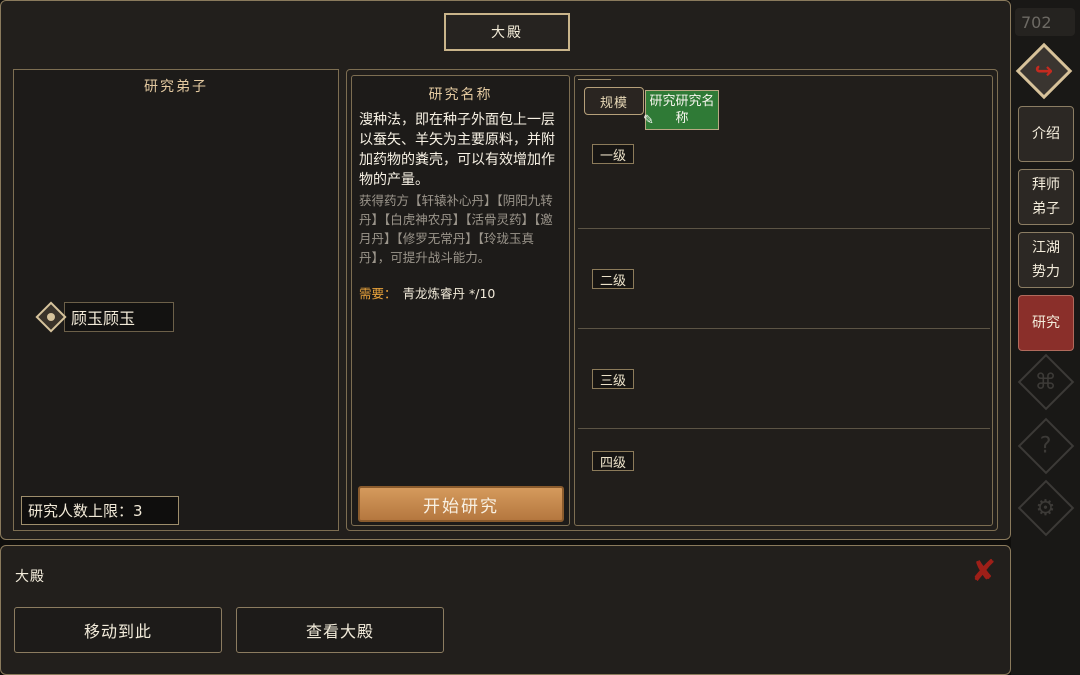 The height and width of the screenshot is (675, 1080). I want to click on nav-jianghu: 江湖势力, so click(1046, 260).